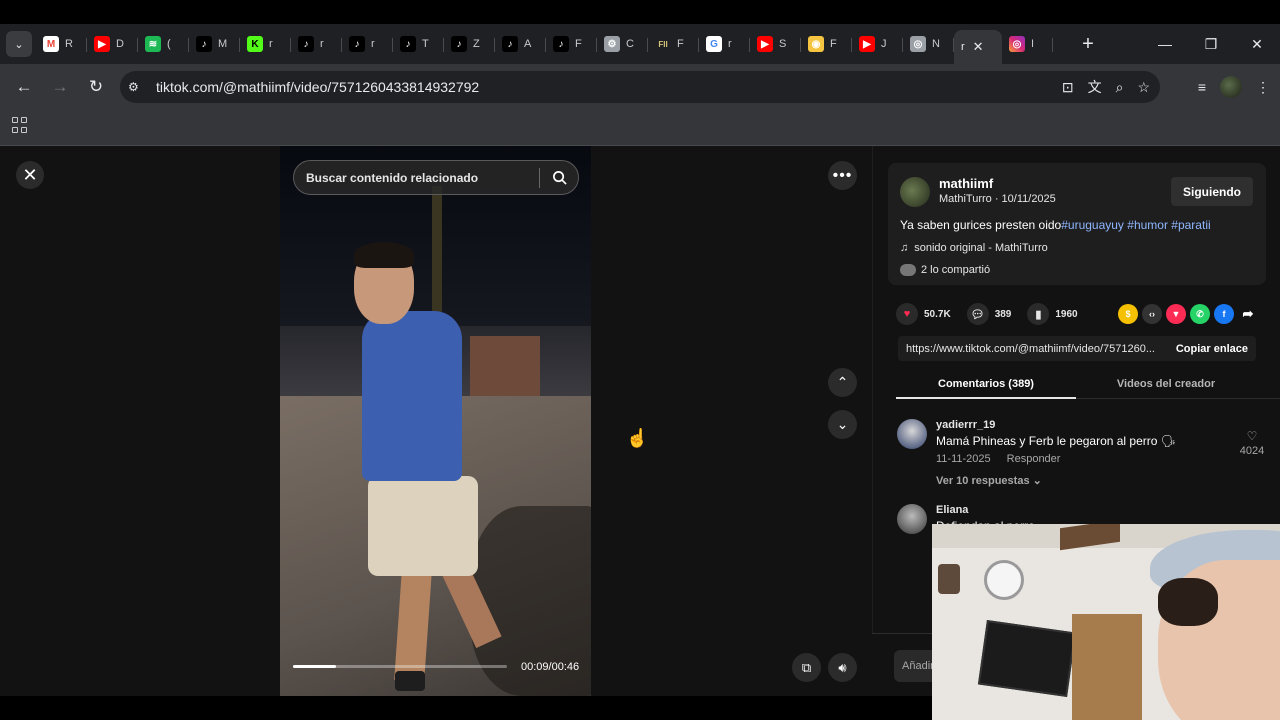 The image size is (1280, 720). Describe the element at coordinates (169, 44) in the screenshot. I see `tab-label: (` at that location.